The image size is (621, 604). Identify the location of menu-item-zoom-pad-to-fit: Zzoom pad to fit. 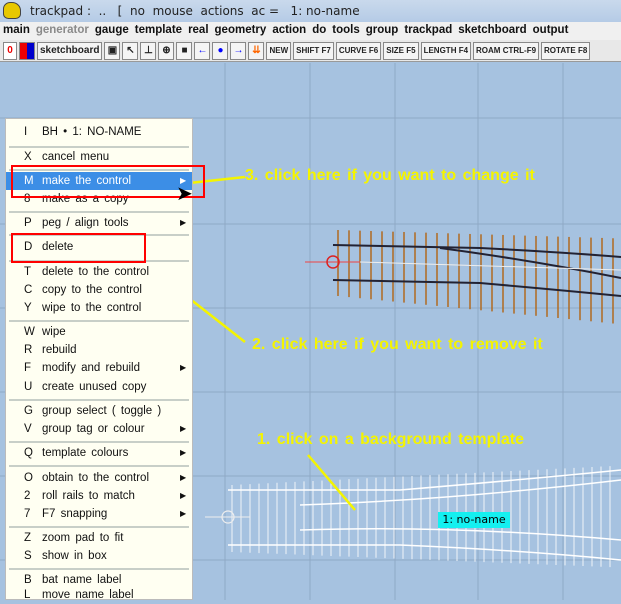
(99, 538).